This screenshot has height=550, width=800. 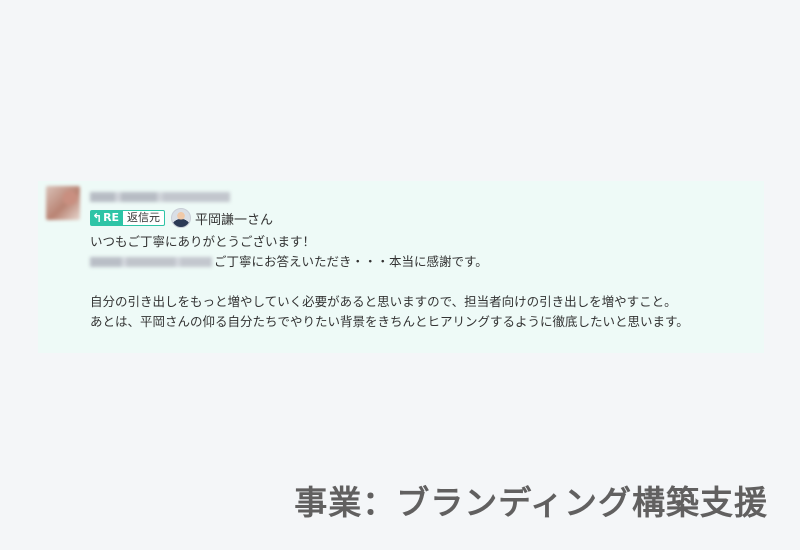 I want to click on message-line-text: ご丁寧にお答えいただき・・・本当に感謝です。, so click(x=351, y=261).